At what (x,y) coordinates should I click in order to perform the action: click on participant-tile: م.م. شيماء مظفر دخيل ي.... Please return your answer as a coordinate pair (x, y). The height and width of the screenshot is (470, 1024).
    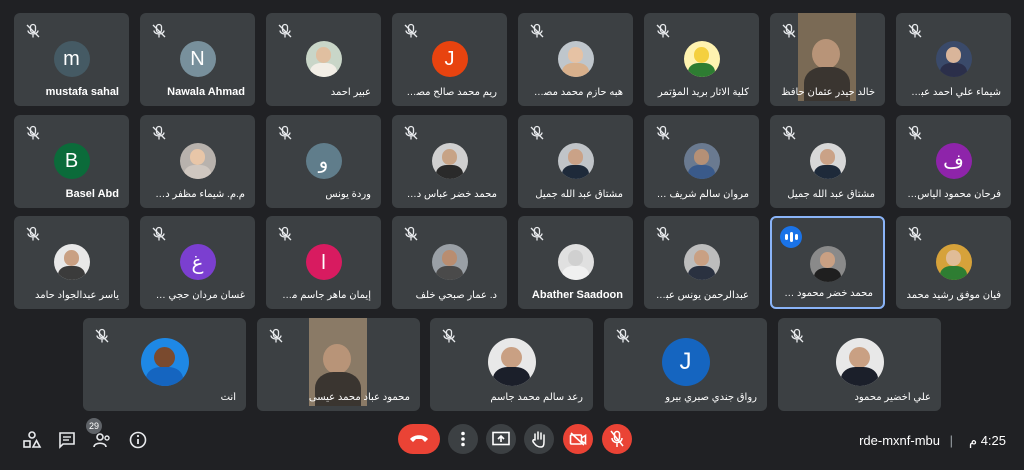
    Looking at the image, I should click on (197, 161).